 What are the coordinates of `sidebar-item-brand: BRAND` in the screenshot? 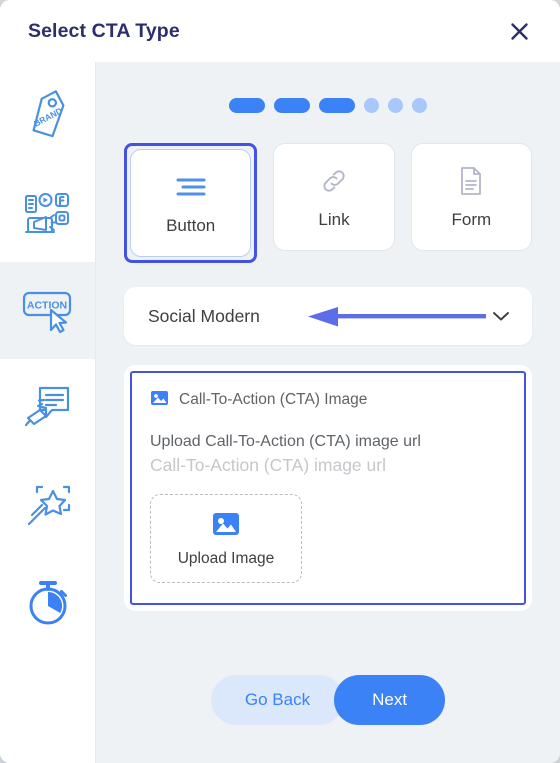 It's located at (47, 116).